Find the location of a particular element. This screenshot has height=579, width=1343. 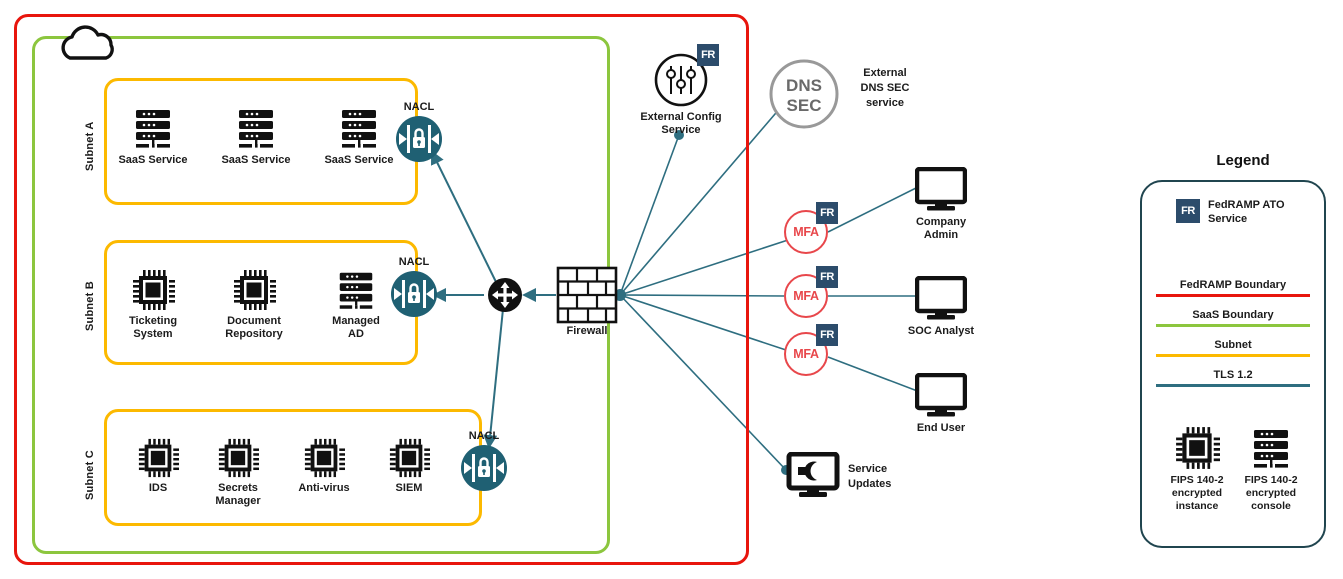

dns-sec-line1: DNS is located at coordinates (804, 85).